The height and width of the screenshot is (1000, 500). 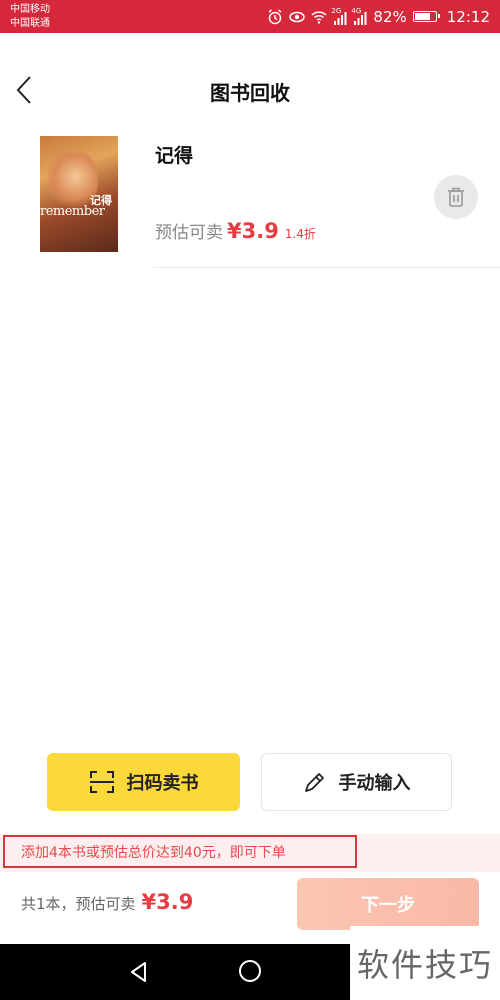 What do you see at coordinates (374, 783) in the screenshot?
I see `manual-input-label: 手动输入` at bounding box center [374, 783].